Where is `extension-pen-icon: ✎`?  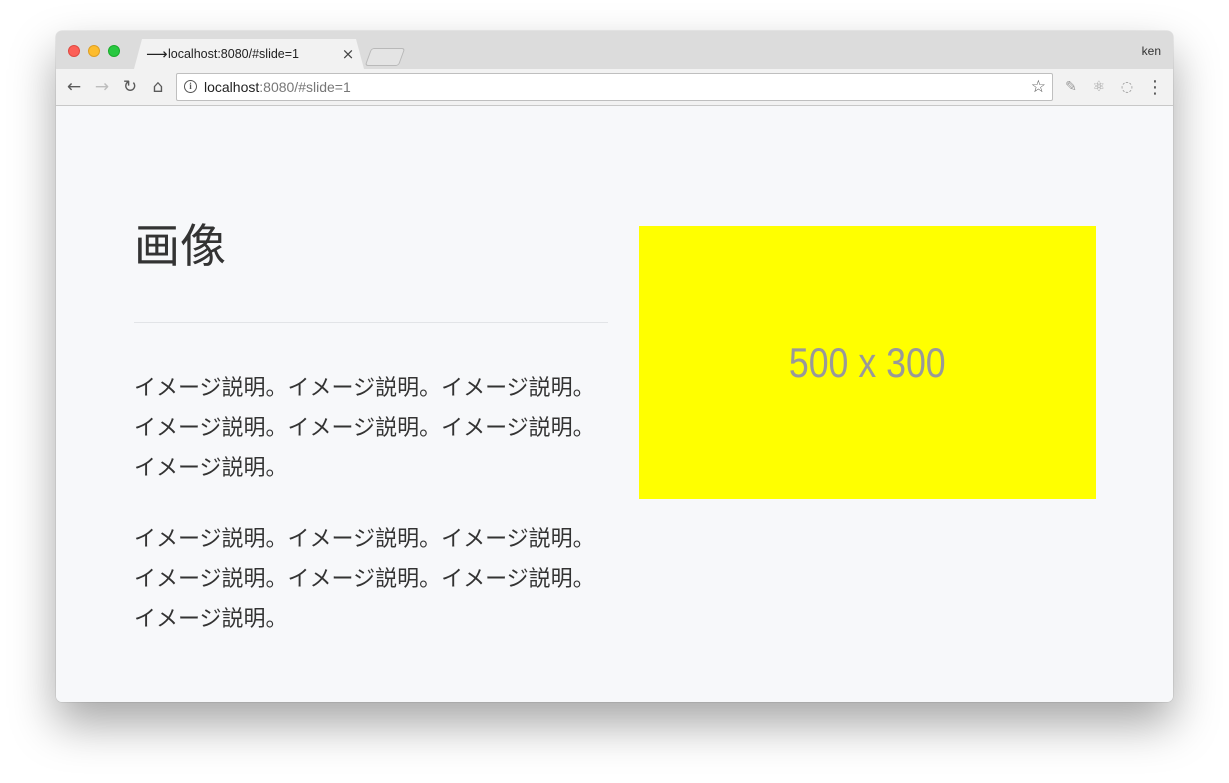
extension-pen-icon: ✎ is located at coordinates (1071, 87).